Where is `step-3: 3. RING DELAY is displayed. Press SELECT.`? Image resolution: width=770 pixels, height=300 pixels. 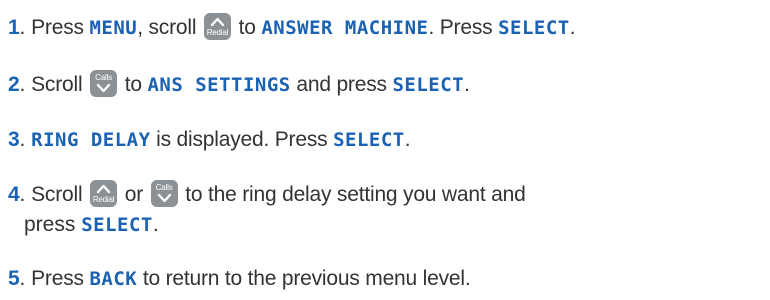
step-3: 3. RING DELAY is displayed. Press SELECT. is located at coordinates (209, 139).